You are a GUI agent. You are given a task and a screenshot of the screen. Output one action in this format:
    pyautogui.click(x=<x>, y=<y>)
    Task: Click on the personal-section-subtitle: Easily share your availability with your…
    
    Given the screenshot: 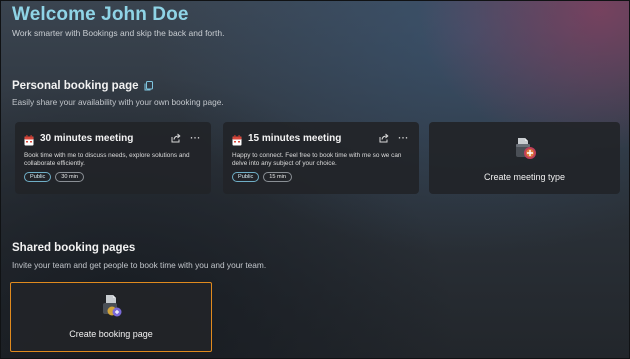 What is the action you would take?
    pyautogui.click(x=118, y=102)
    